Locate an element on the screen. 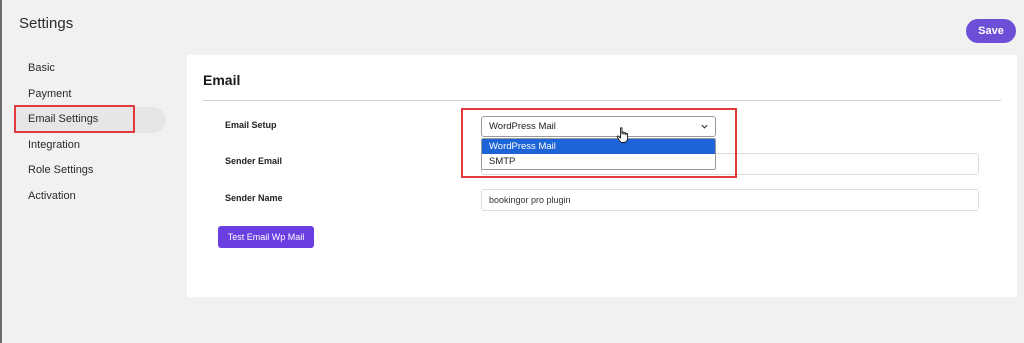 This screenshot has height=343, width=1024. sidebar-item-integration: Integration is located at coordinates (90, 146).